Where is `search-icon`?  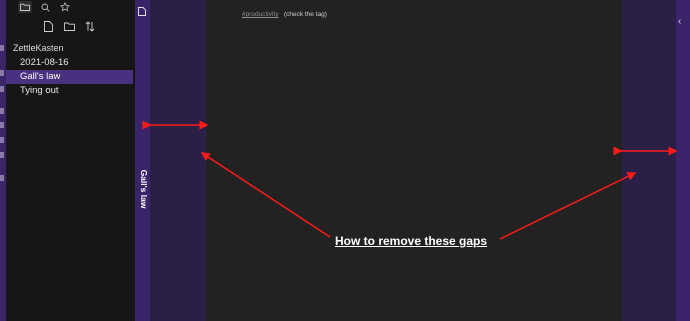
search-icon is located at coordinates (45, 7).